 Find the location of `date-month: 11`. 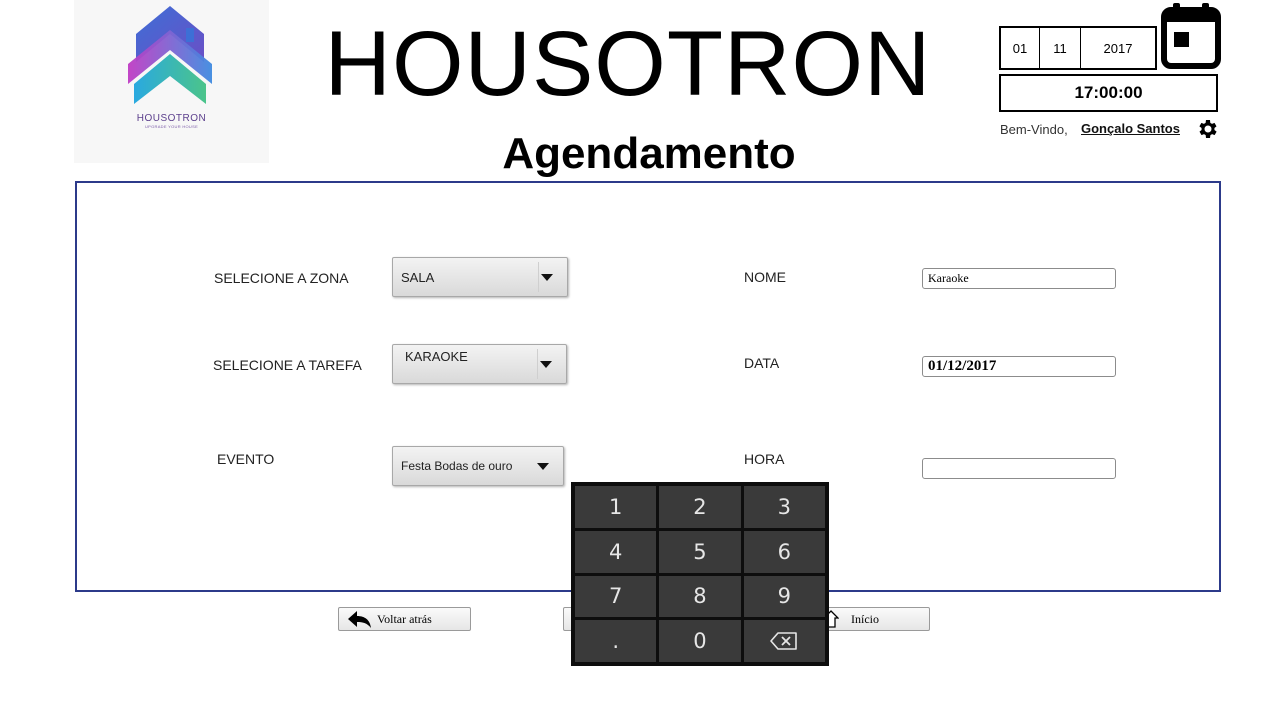

date-month: 11 is located at coordinates (1060, 48).